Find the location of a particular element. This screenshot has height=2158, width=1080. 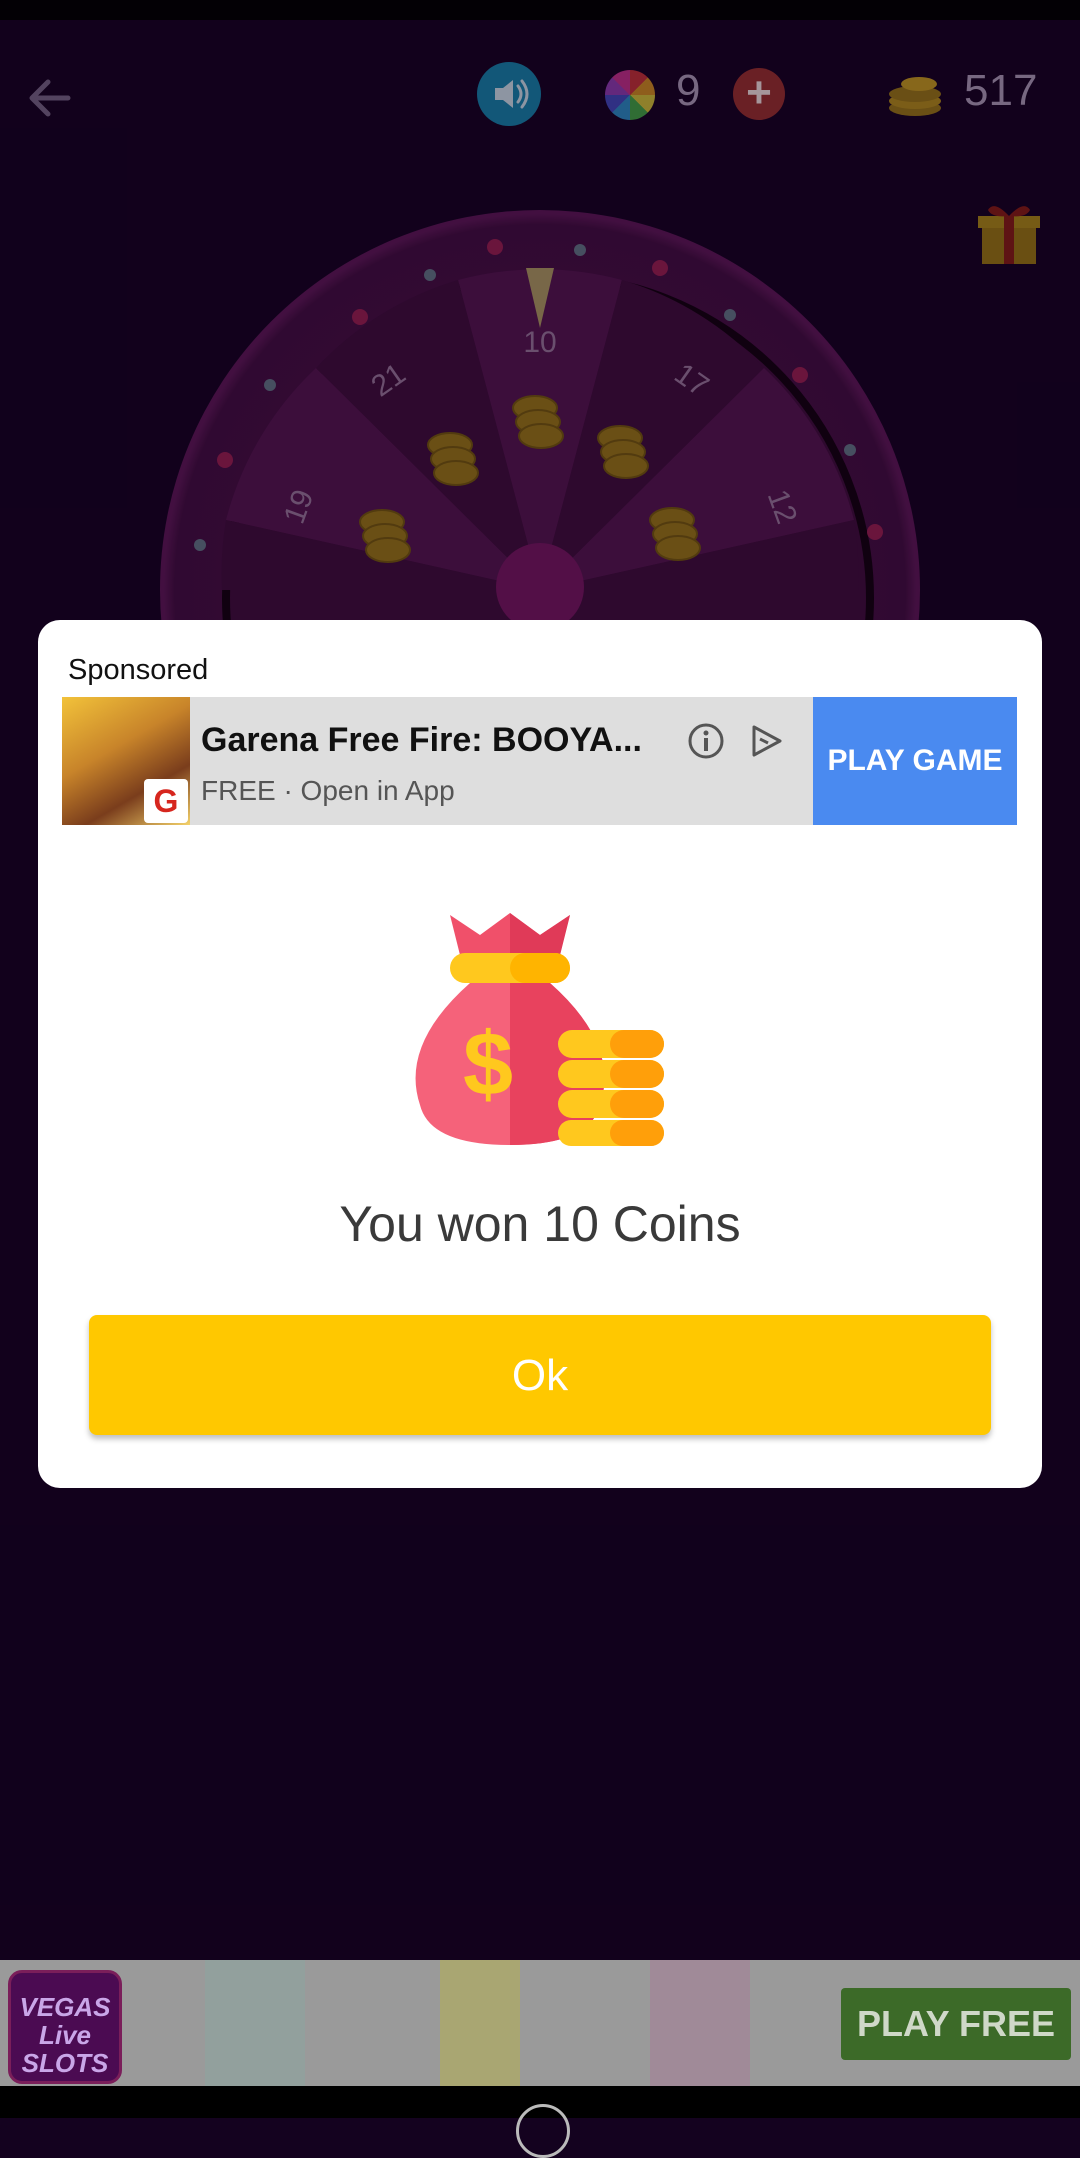

ok-button: Ok is located at coordinates (540, 1375).